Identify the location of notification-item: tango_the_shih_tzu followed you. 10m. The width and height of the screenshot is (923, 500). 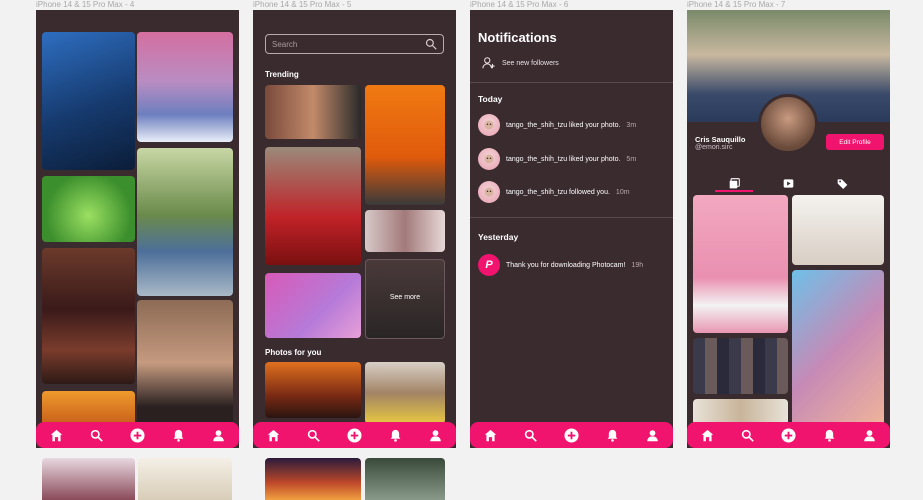
(554, 192).